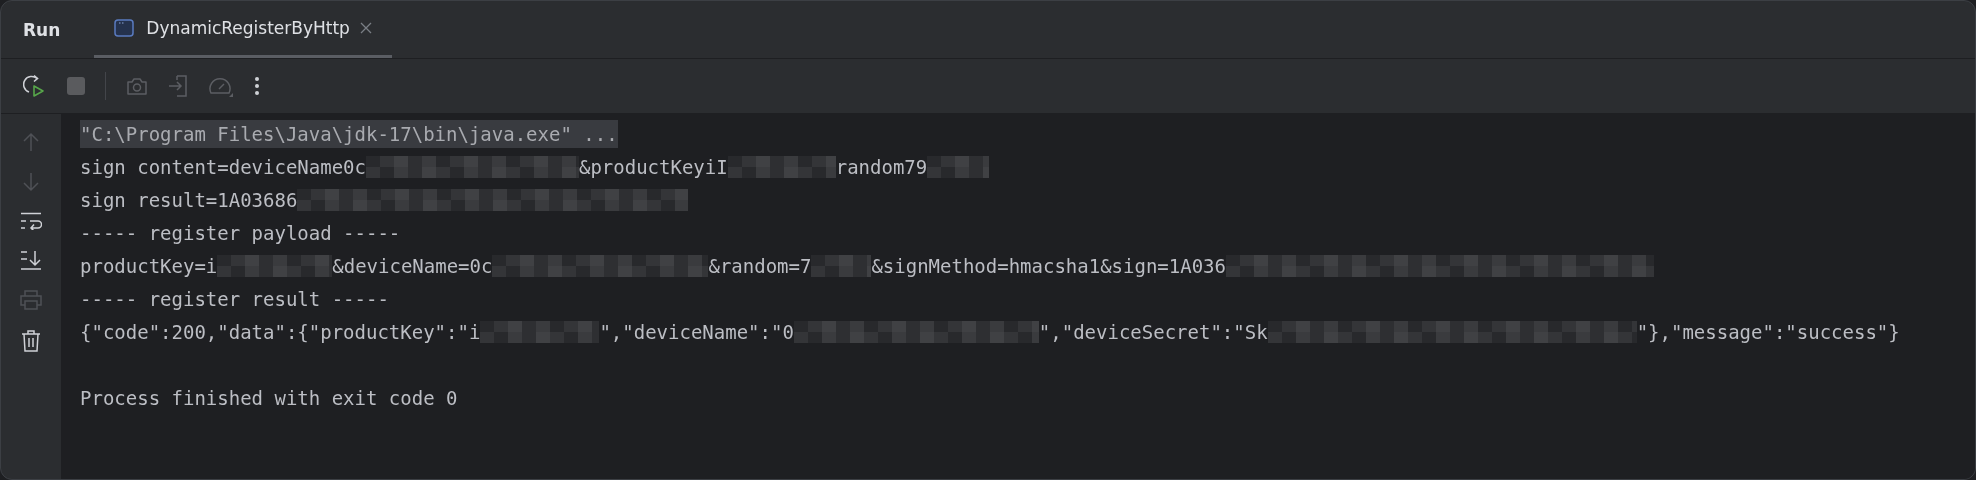  I want to click on sign-in-icon, so click(178, 86).